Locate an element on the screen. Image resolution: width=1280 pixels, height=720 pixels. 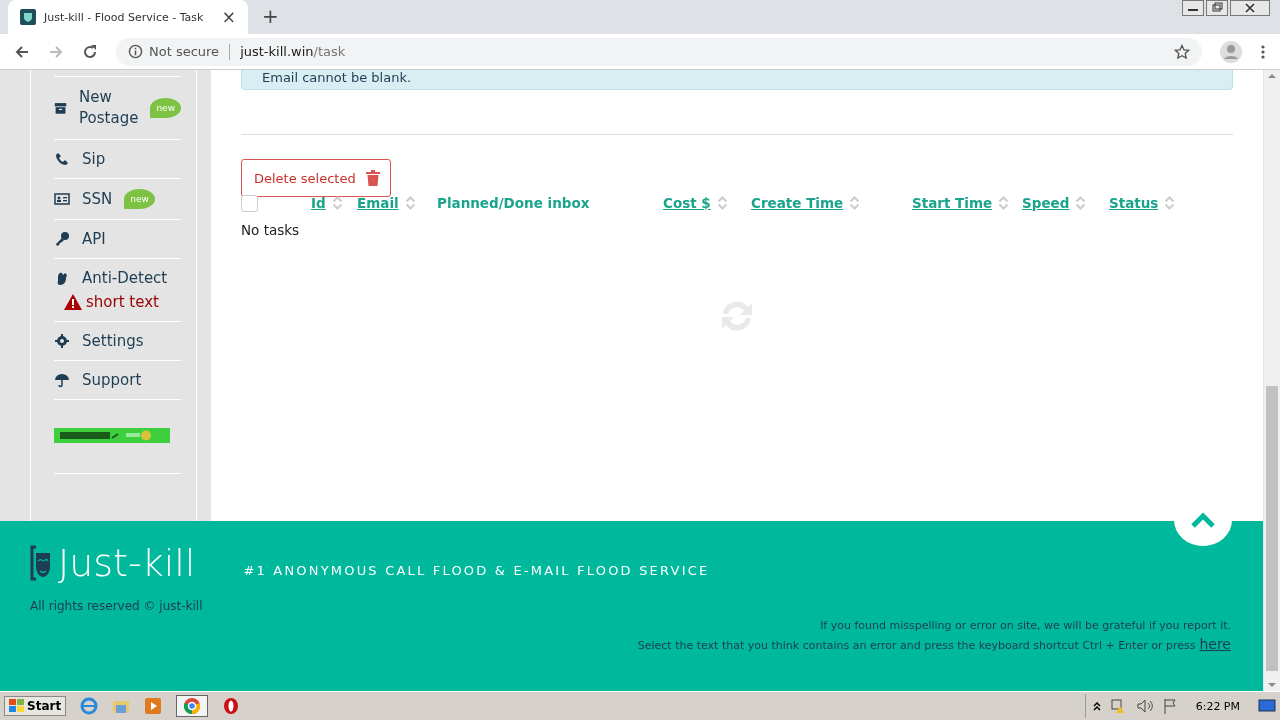
sidebar-item: API is located at coordinates (117, 240).